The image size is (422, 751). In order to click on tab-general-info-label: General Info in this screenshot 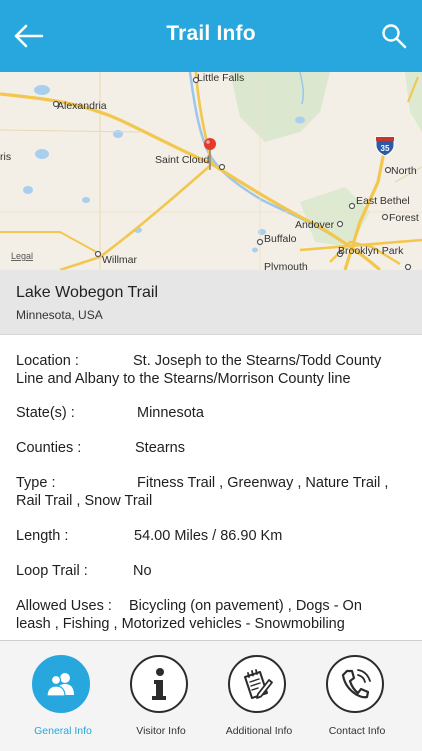, I will do `click(63, 731)`.